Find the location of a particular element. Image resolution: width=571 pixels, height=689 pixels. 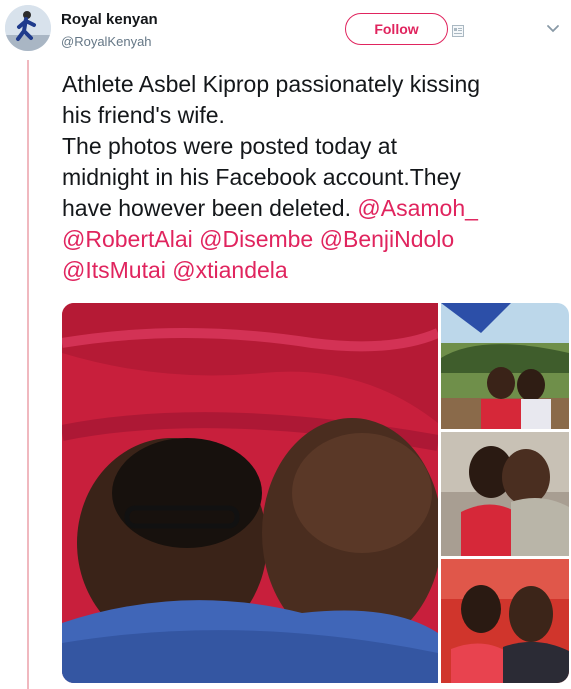

photo-middle-right is located at coordinates (505, 494).